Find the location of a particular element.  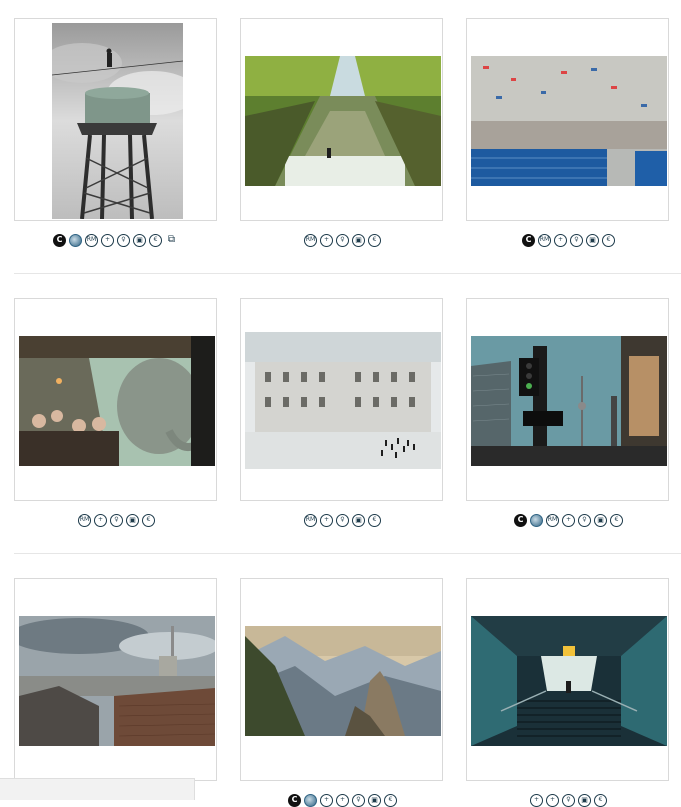

photo-card-water-tower is located at coordinates (115, 119).